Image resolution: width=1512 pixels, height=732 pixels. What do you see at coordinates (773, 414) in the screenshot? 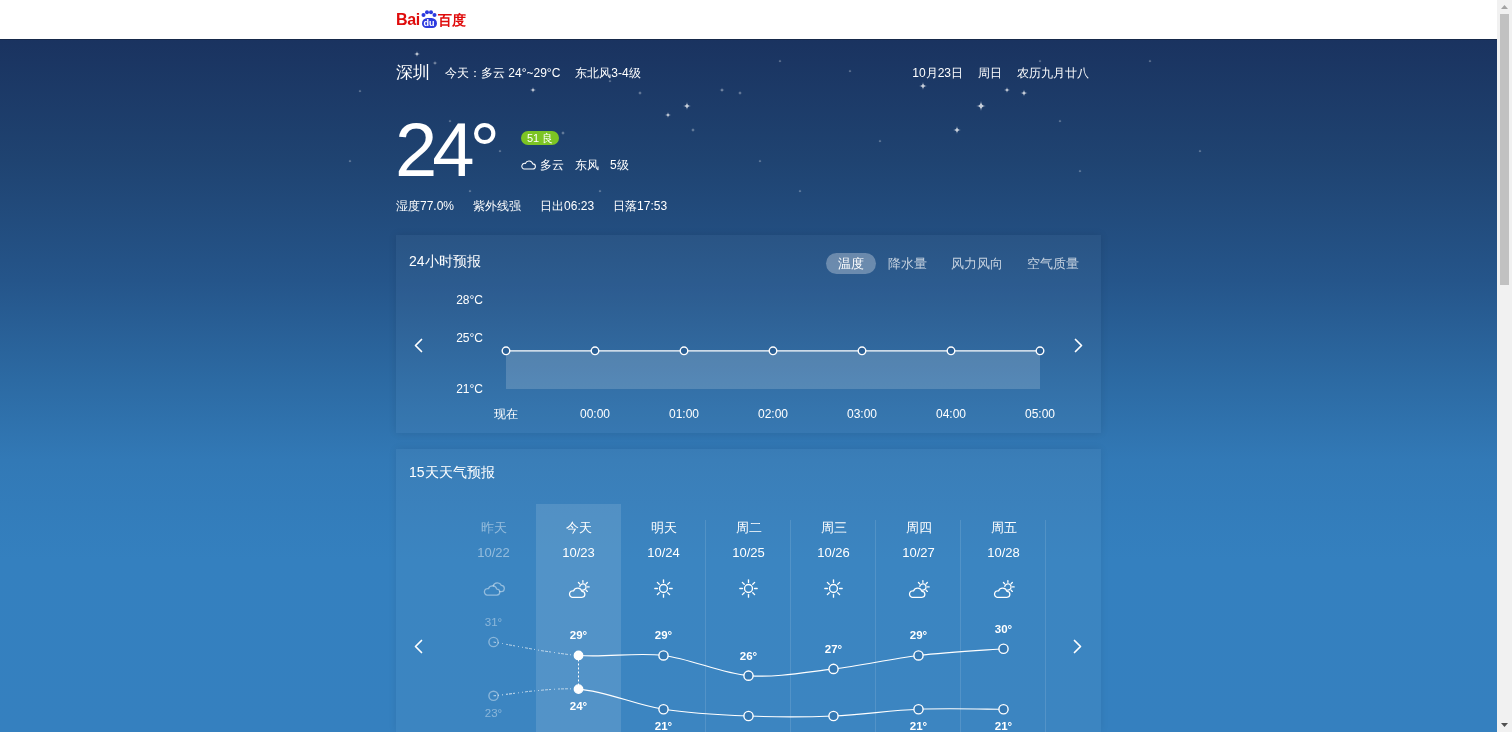
I see `axis-label: 02:00` at bounding box center [773, 414].